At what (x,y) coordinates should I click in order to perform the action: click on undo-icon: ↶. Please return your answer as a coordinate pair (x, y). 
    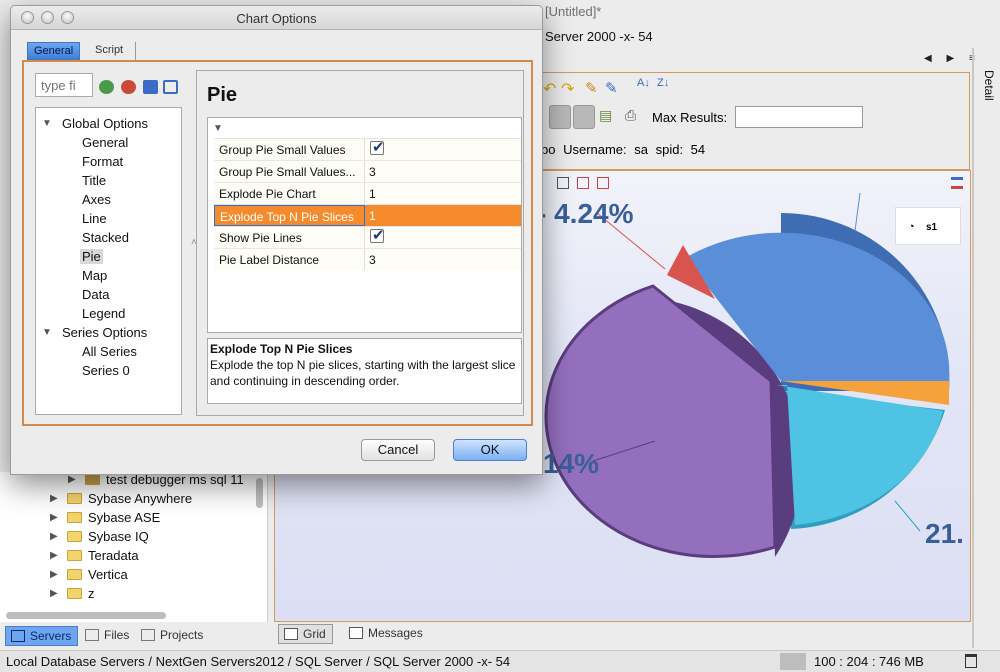
    Looking at the image, I should click on (553, 89).